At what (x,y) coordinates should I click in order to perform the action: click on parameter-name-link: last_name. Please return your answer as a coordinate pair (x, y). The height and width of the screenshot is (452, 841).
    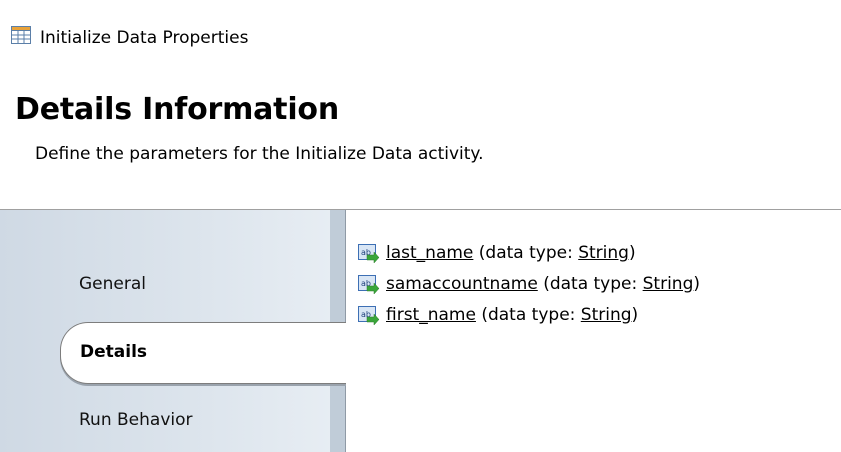
    Looking at the image, I should click on (429, 253).